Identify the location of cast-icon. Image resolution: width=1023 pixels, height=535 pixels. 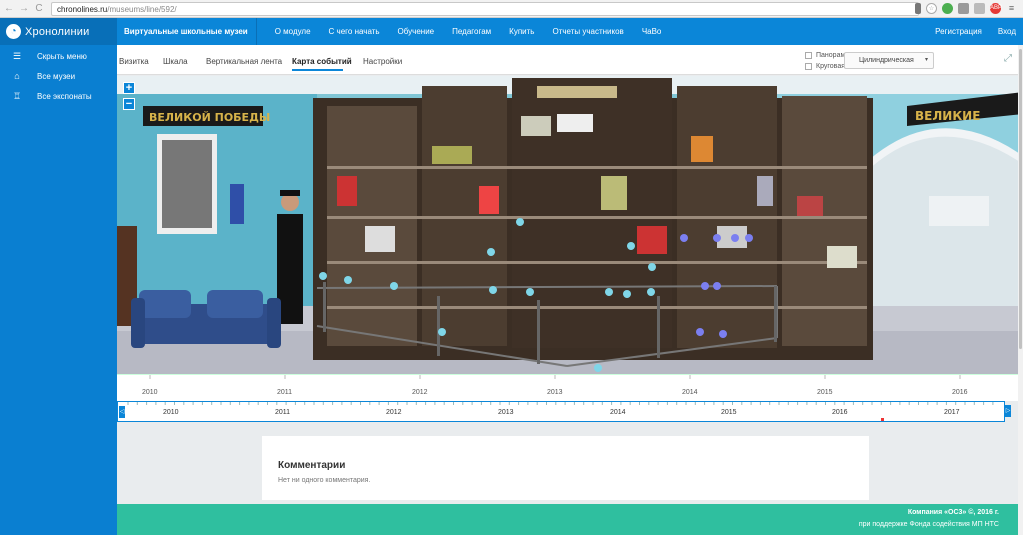
(979, 8).